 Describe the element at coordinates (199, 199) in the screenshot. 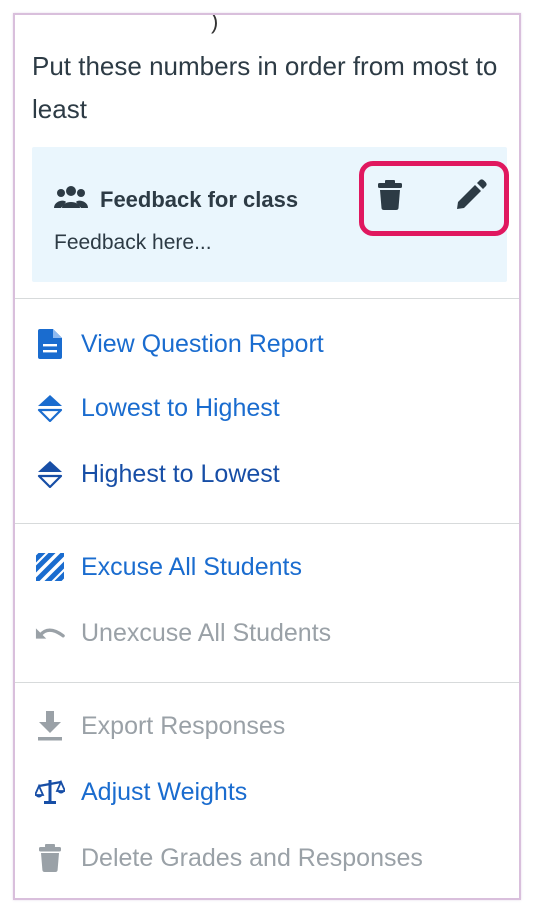

I see `feedback-title: Feedback for class` at that location.